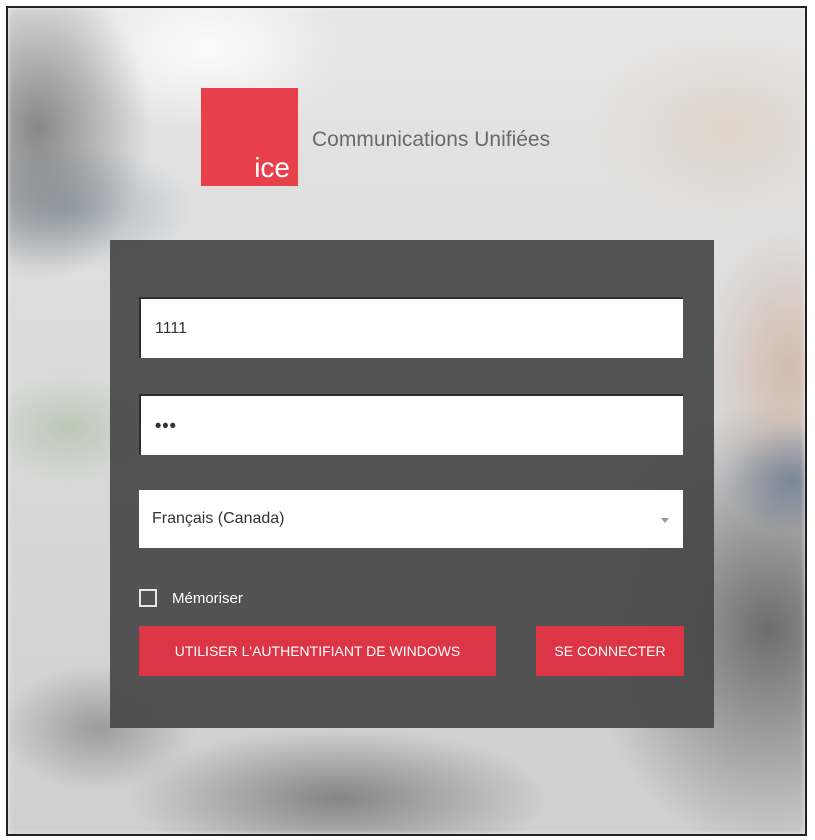 Image resolution: width=815 pixels, height=840 pixels. I want to click on language-selected: Français (Canada), so click(218, 518).